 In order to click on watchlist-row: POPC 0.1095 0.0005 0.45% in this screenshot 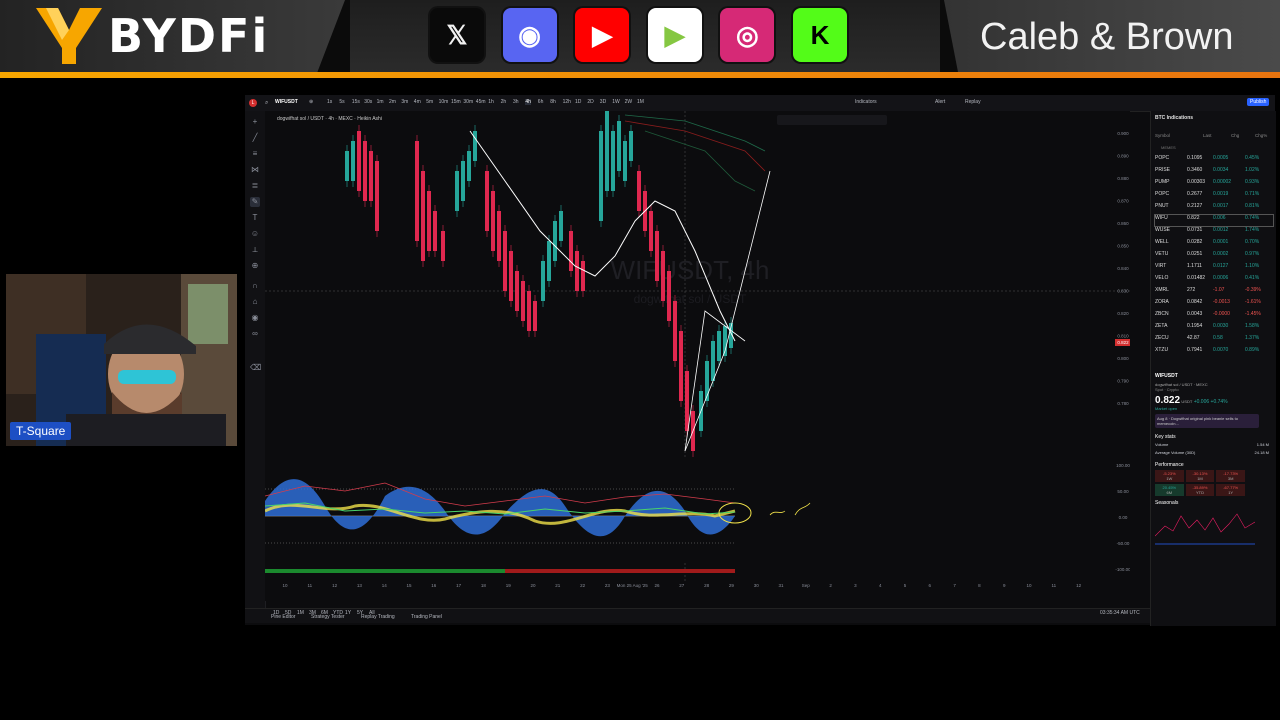, I will do `click(1214, 160)`.